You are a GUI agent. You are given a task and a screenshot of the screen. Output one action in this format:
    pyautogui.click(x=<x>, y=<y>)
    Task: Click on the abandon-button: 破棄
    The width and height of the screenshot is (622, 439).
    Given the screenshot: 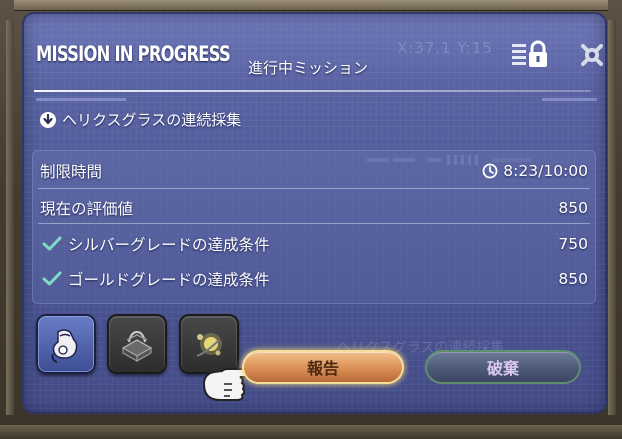 What is the action you would take?
    pyautogui.click(x=503, y=367)
    